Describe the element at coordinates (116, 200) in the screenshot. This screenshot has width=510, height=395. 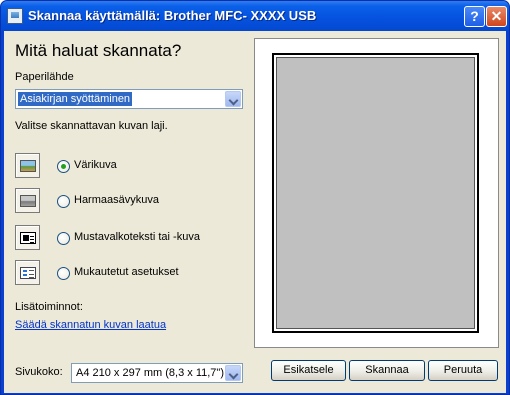
I see `option-label-grayscale: Harmaasävykuva` at that location.